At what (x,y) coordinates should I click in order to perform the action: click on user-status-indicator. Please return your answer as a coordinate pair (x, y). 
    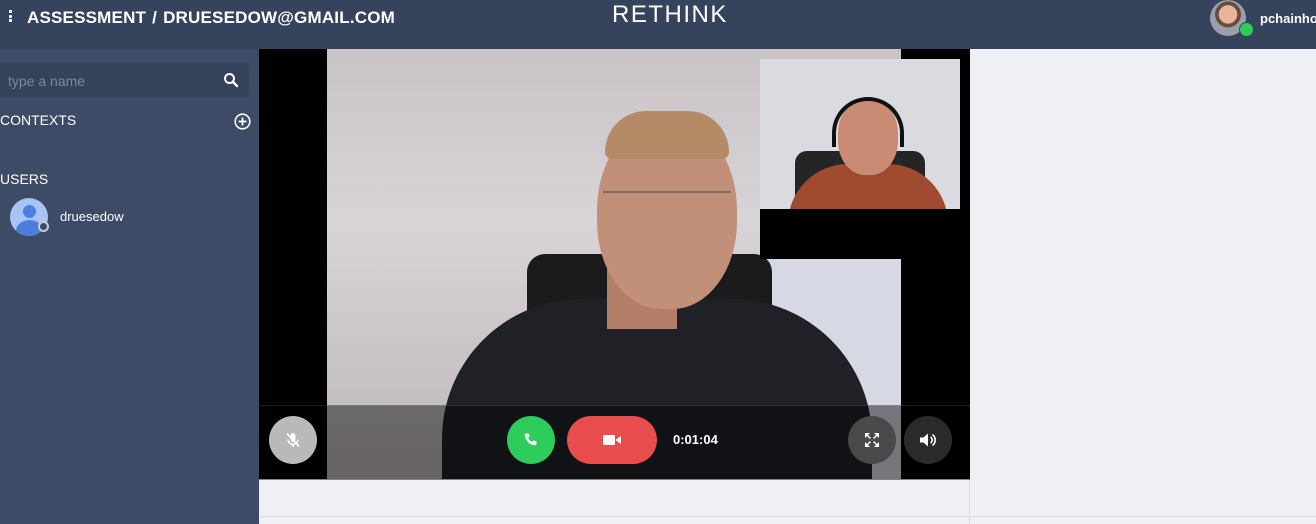
    Looking at the image, I should click on (43, 226).